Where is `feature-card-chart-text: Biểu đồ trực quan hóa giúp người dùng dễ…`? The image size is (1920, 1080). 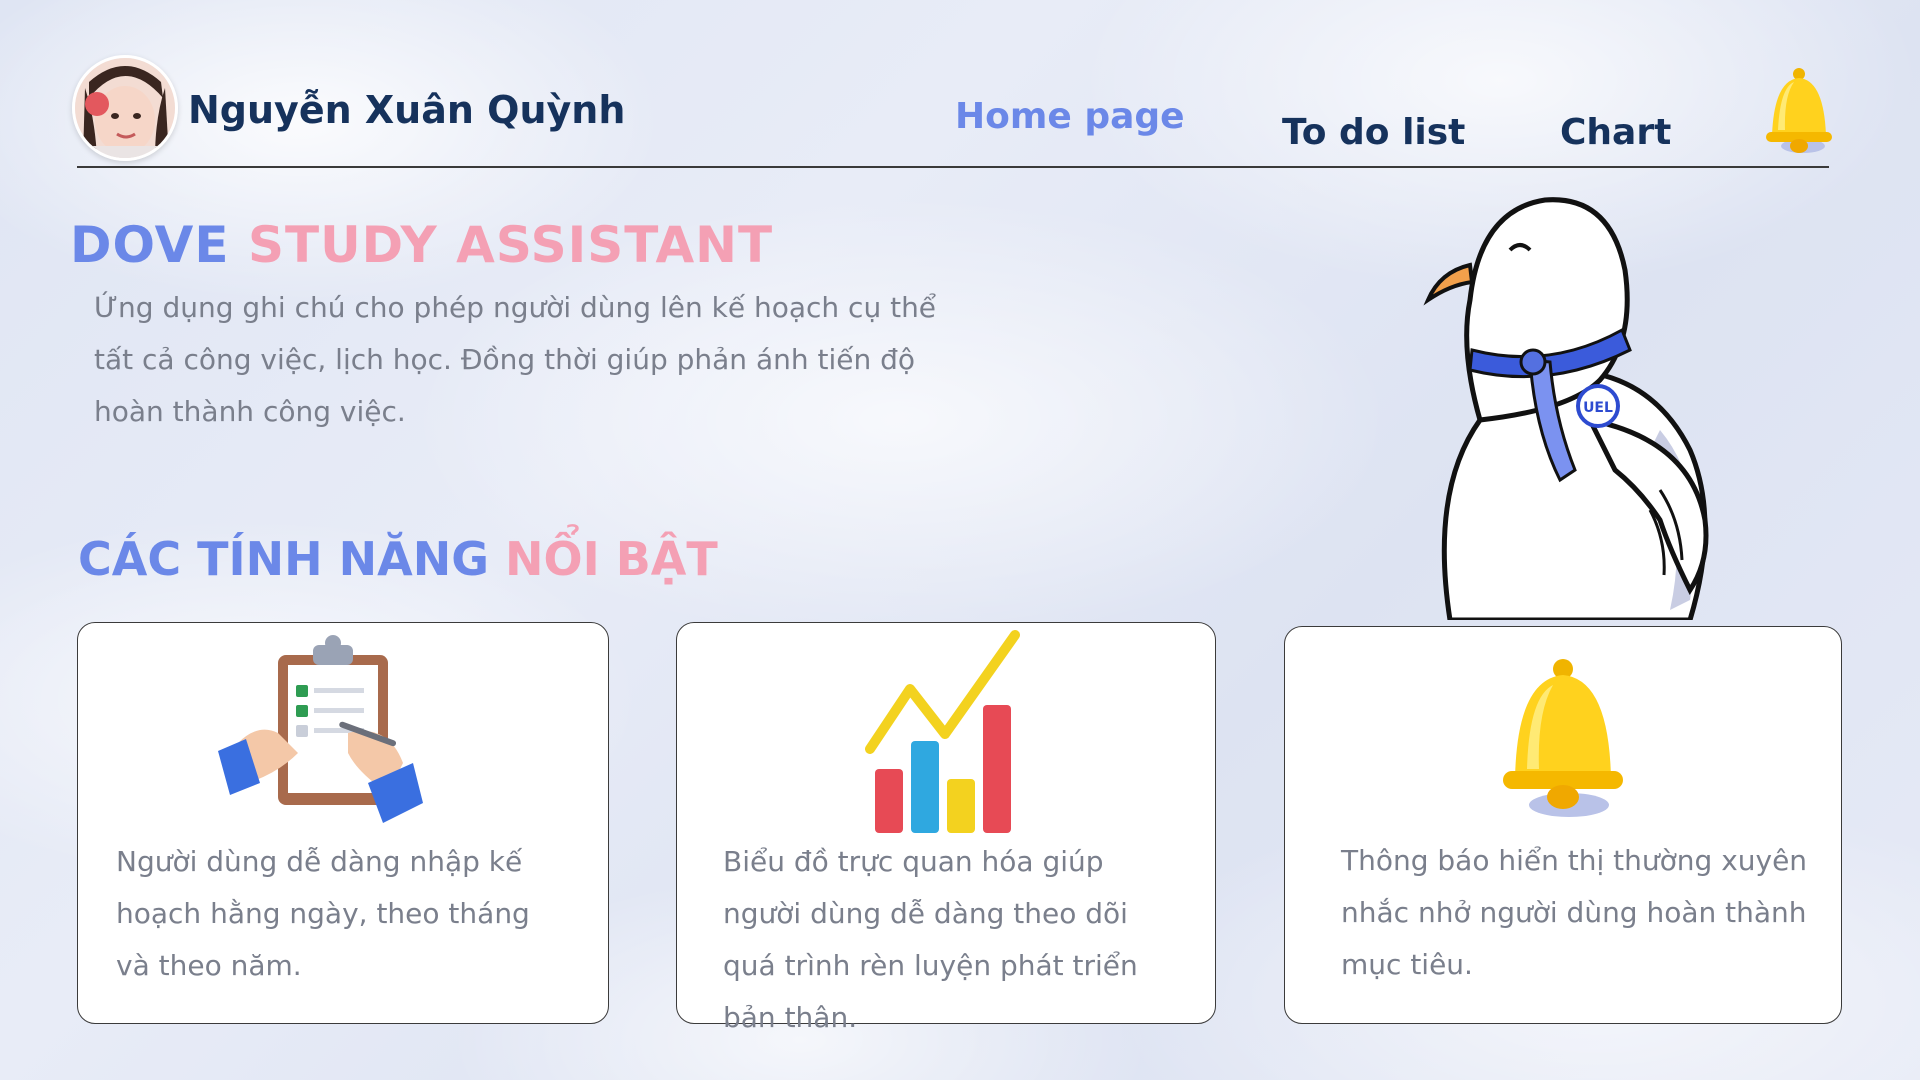 feature-card-chart-text: Biểu đồ trực quan hóa giúp người dùng dễ… is located at coordinates (930, 939).